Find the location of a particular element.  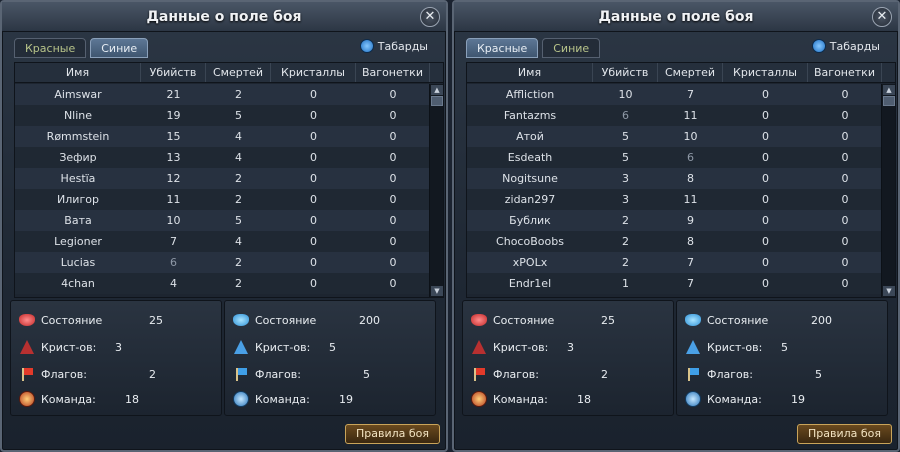

table-row: Илигор 11 2 0 0 is located at coordinates (222, 199).